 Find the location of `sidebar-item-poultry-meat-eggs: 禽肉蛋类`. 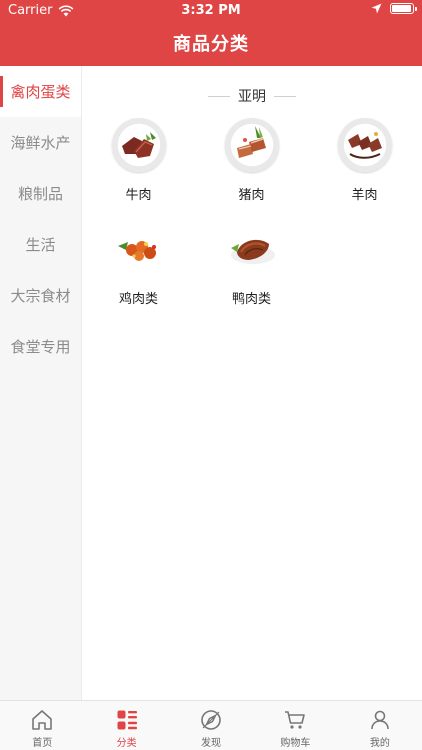

sidebar-item-poultry-meat-eggs: 禽肉蛋类 is located at coordinates (40, 91).